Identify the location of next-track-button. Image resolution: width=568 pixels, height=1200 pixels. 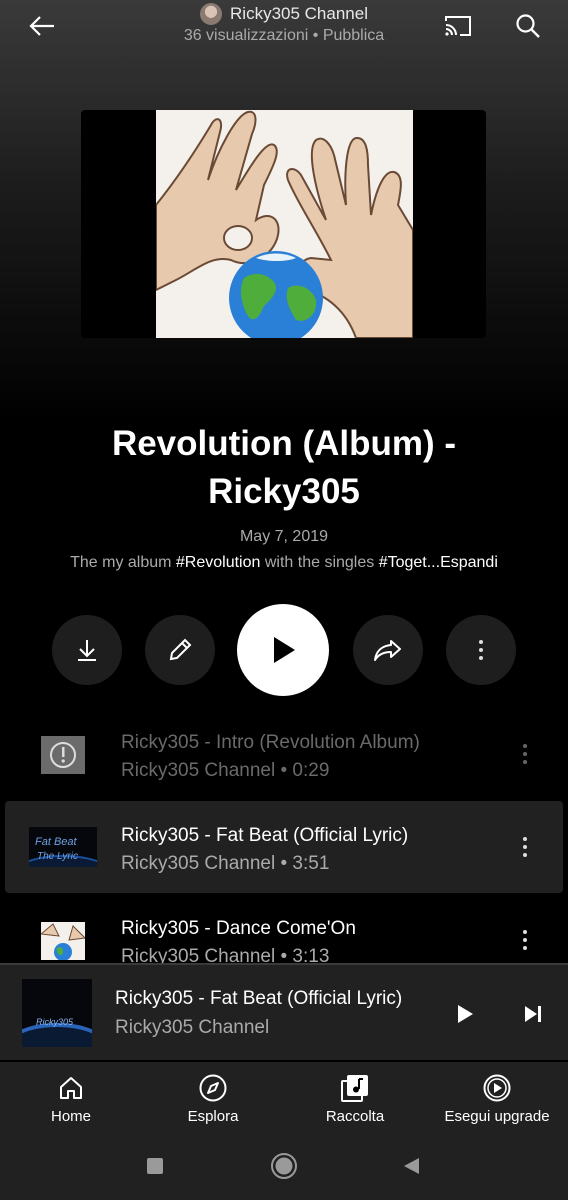
(533, 1014).